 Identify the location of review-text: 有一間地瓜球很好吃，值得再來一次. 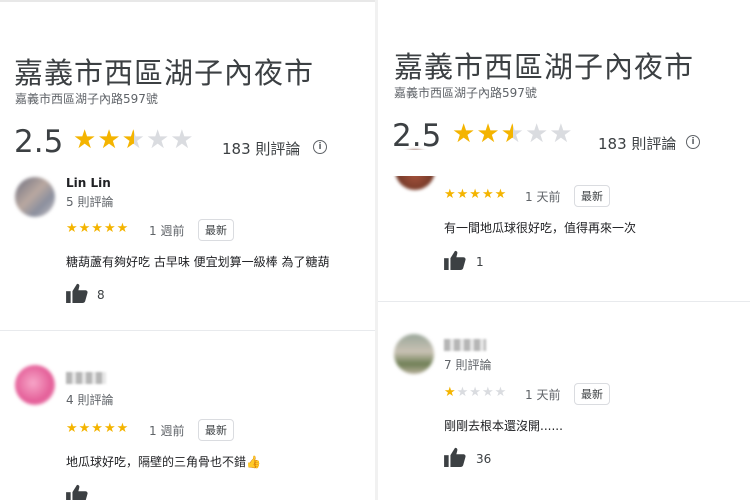
(540, 228).